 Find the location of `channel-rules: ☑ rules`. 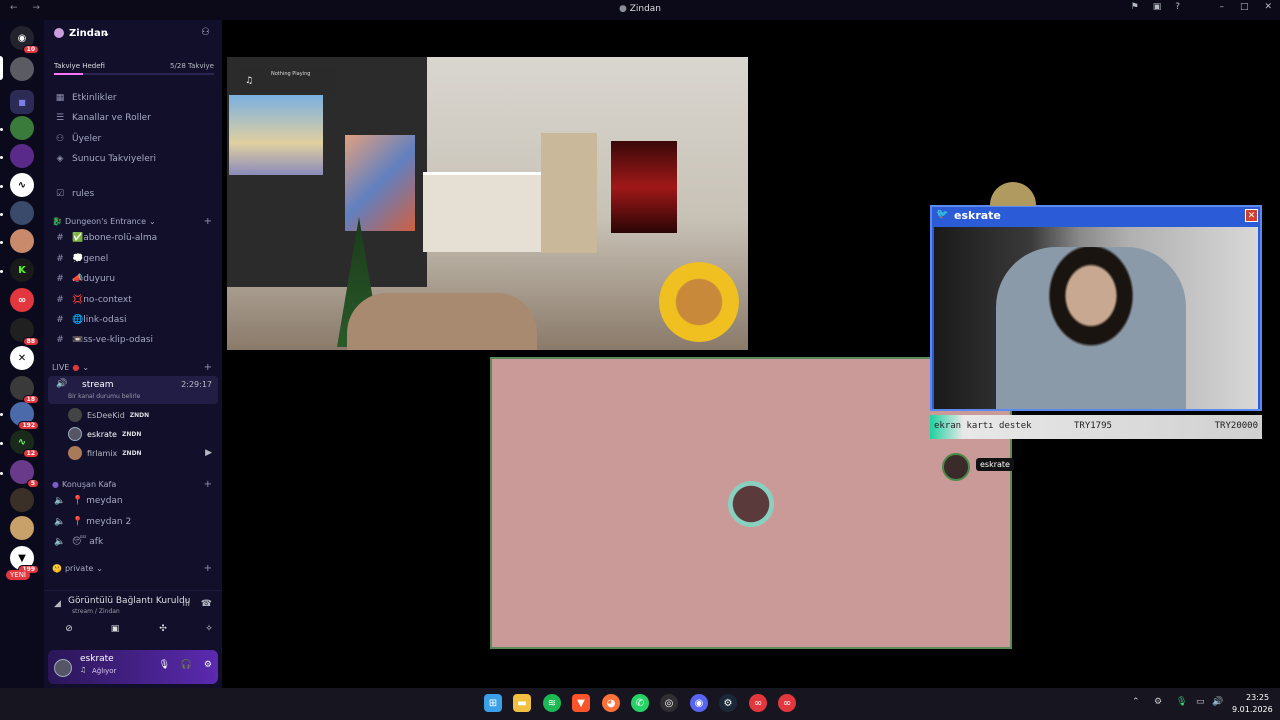

channel-rules: ☑ rules is located at coordinates (74, 194).